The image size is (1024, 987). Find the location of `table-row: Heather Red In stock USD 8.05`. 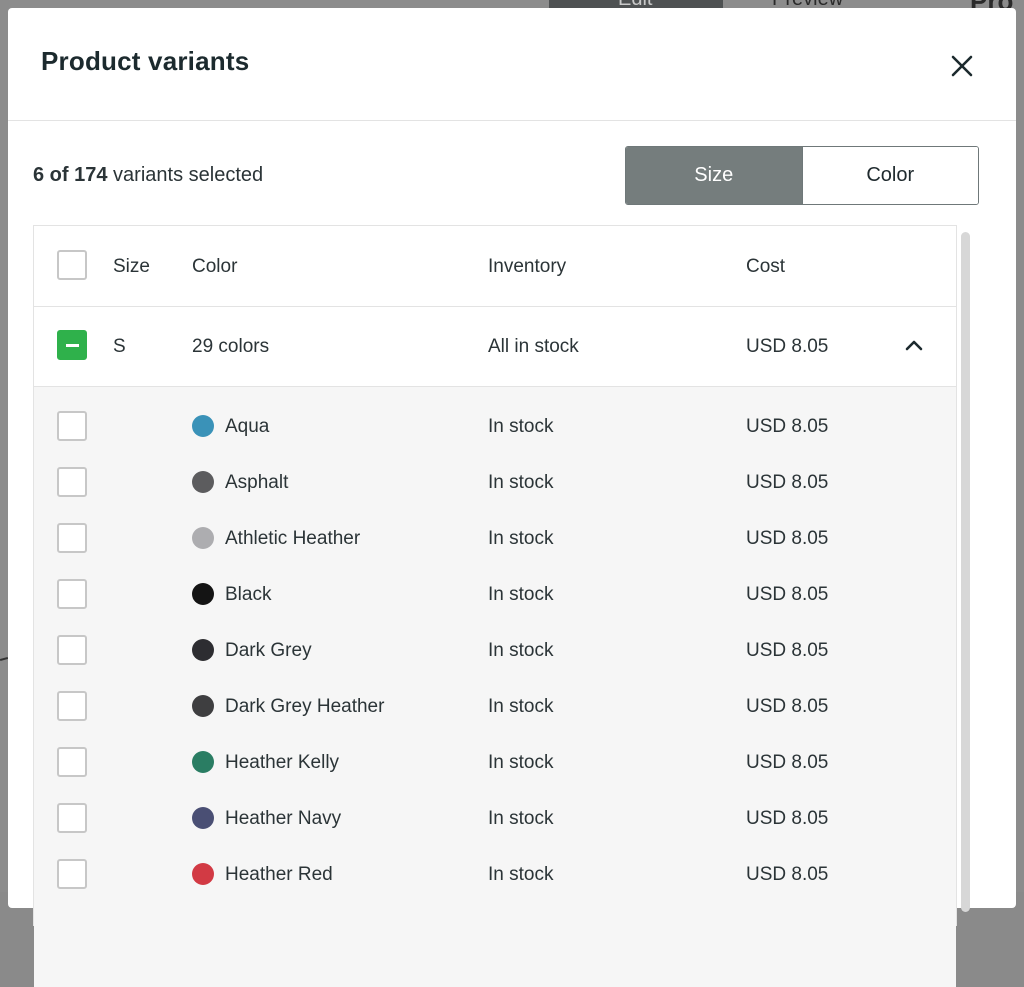

table-row: Heather Red In stock USD 8.05 is located at coordinates (495, 875).